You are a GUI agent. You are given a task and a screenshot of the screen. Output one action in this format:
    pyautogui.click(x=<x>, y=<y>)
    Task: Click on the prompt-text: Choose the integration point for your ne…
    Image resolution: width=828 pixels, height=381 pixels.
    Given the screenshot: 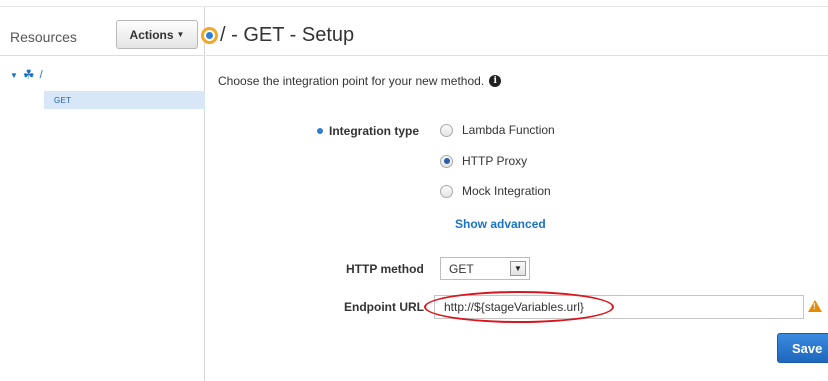 What is the action you would take?
    pyautogui.click(x=351, y=81)
    